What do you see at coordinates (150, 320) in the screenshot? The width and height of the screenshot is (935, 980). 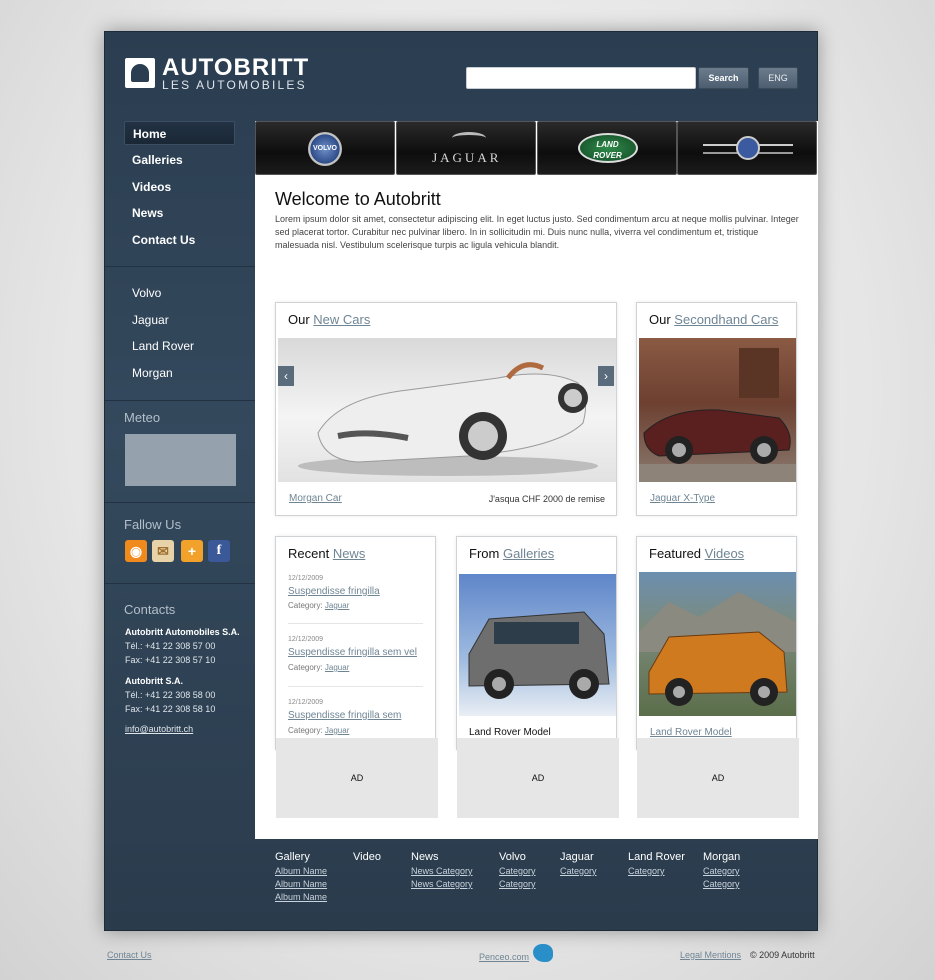 I see `sidebar-brand-jaguar: Jaguar` at bounding box center [150, 320].